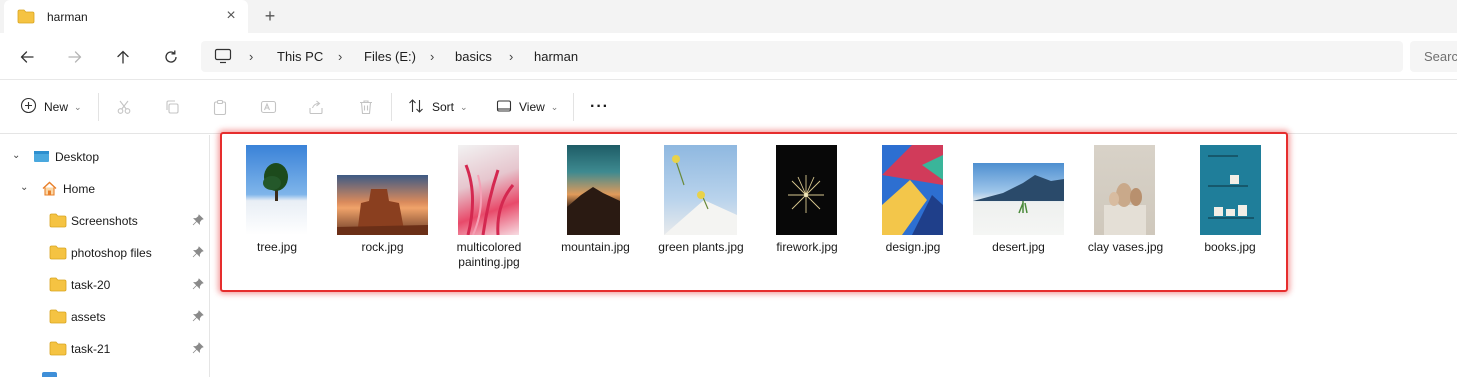 The width and height of the screenshot is (1457, 377). What do you see at coordinates (172, 107) in the screenshot?
I see `copy-icon` at bounding box center [172, 107].